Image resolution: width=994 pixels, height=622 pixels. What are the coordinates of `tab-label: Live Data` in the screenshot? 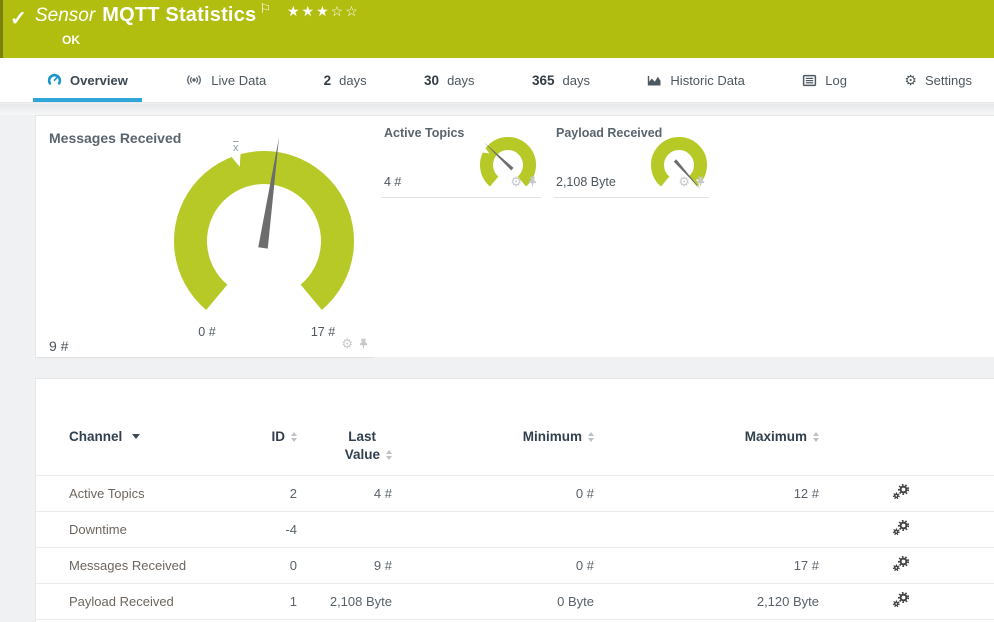 It's located at (239, 80).